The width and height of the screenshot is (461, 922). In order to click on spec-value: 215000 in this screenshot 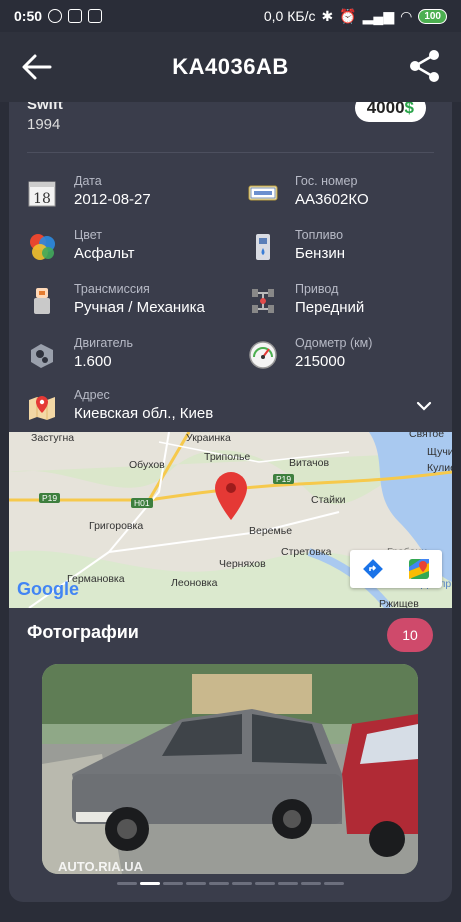, I will do `click(320, 361)`.